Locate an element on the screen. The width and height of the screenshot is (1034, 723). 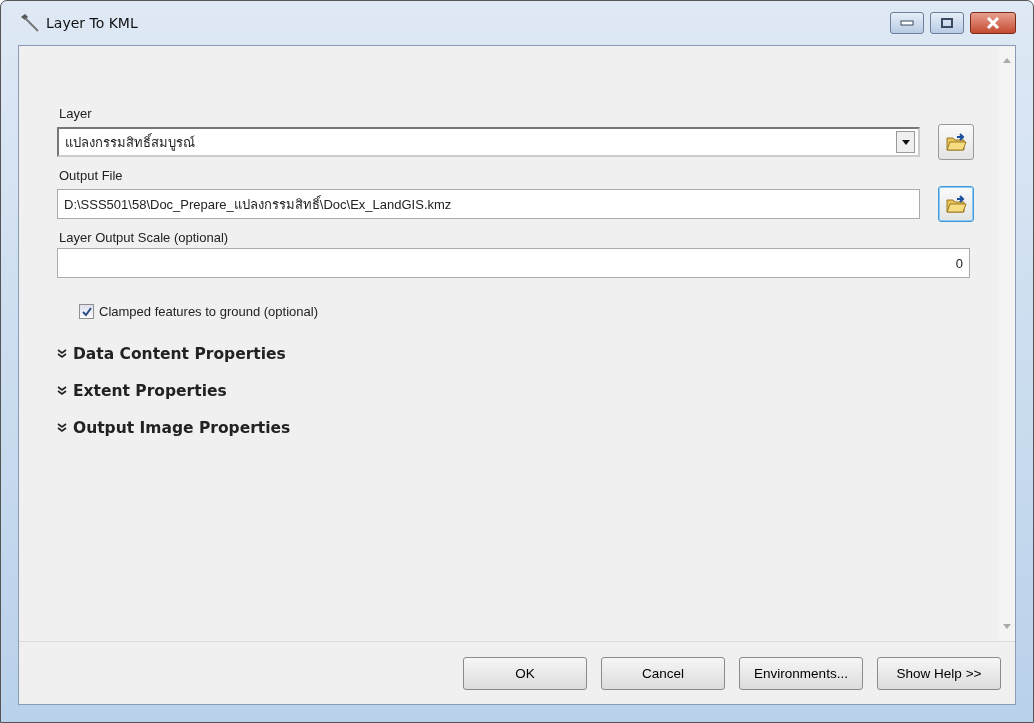
minimize-icon is located at coordinates (907, 23).